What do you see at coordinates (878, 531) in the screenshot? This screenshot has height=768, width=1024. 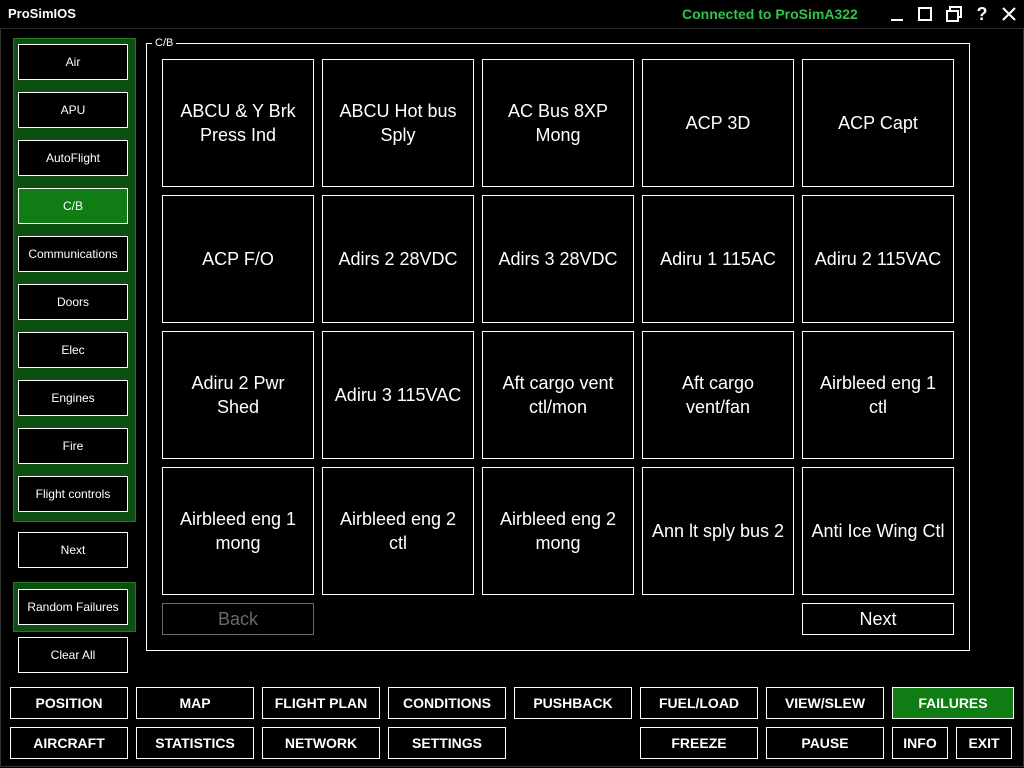 I see `cb-item-button: Anti Ice Wing Ctl` at bounding box center [878, 531].